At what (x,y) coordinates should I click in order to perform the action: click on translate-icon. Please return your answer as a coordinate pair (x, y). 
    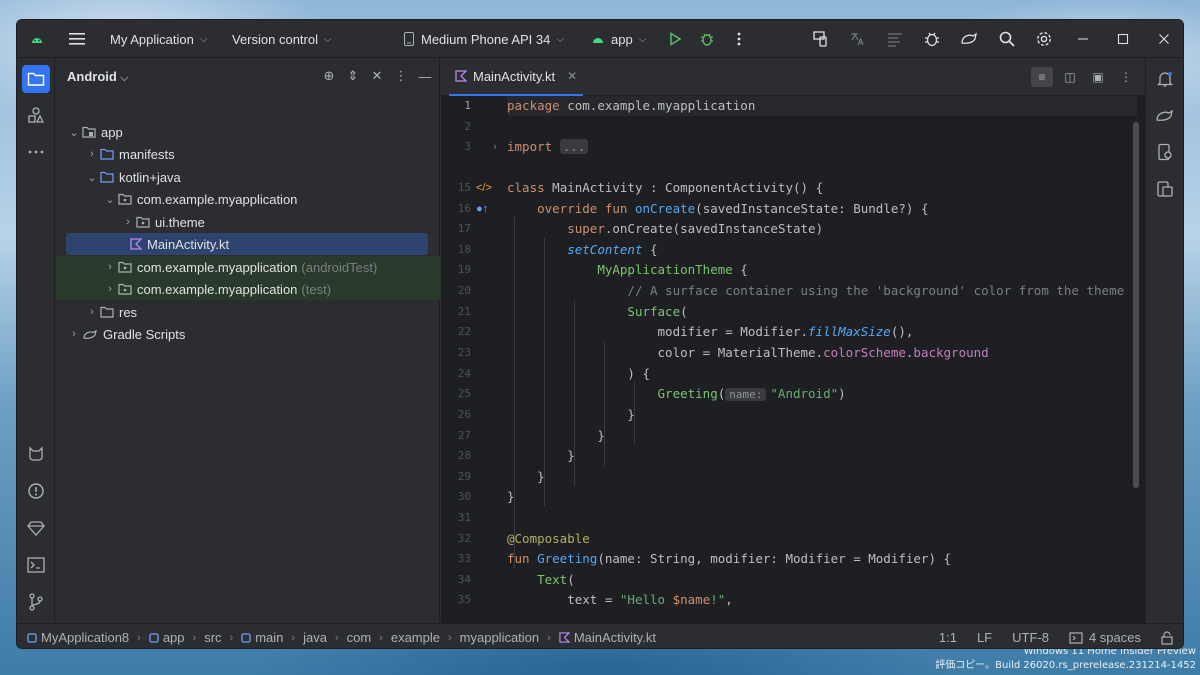
    Looking at the image, I should click on (857, 39).